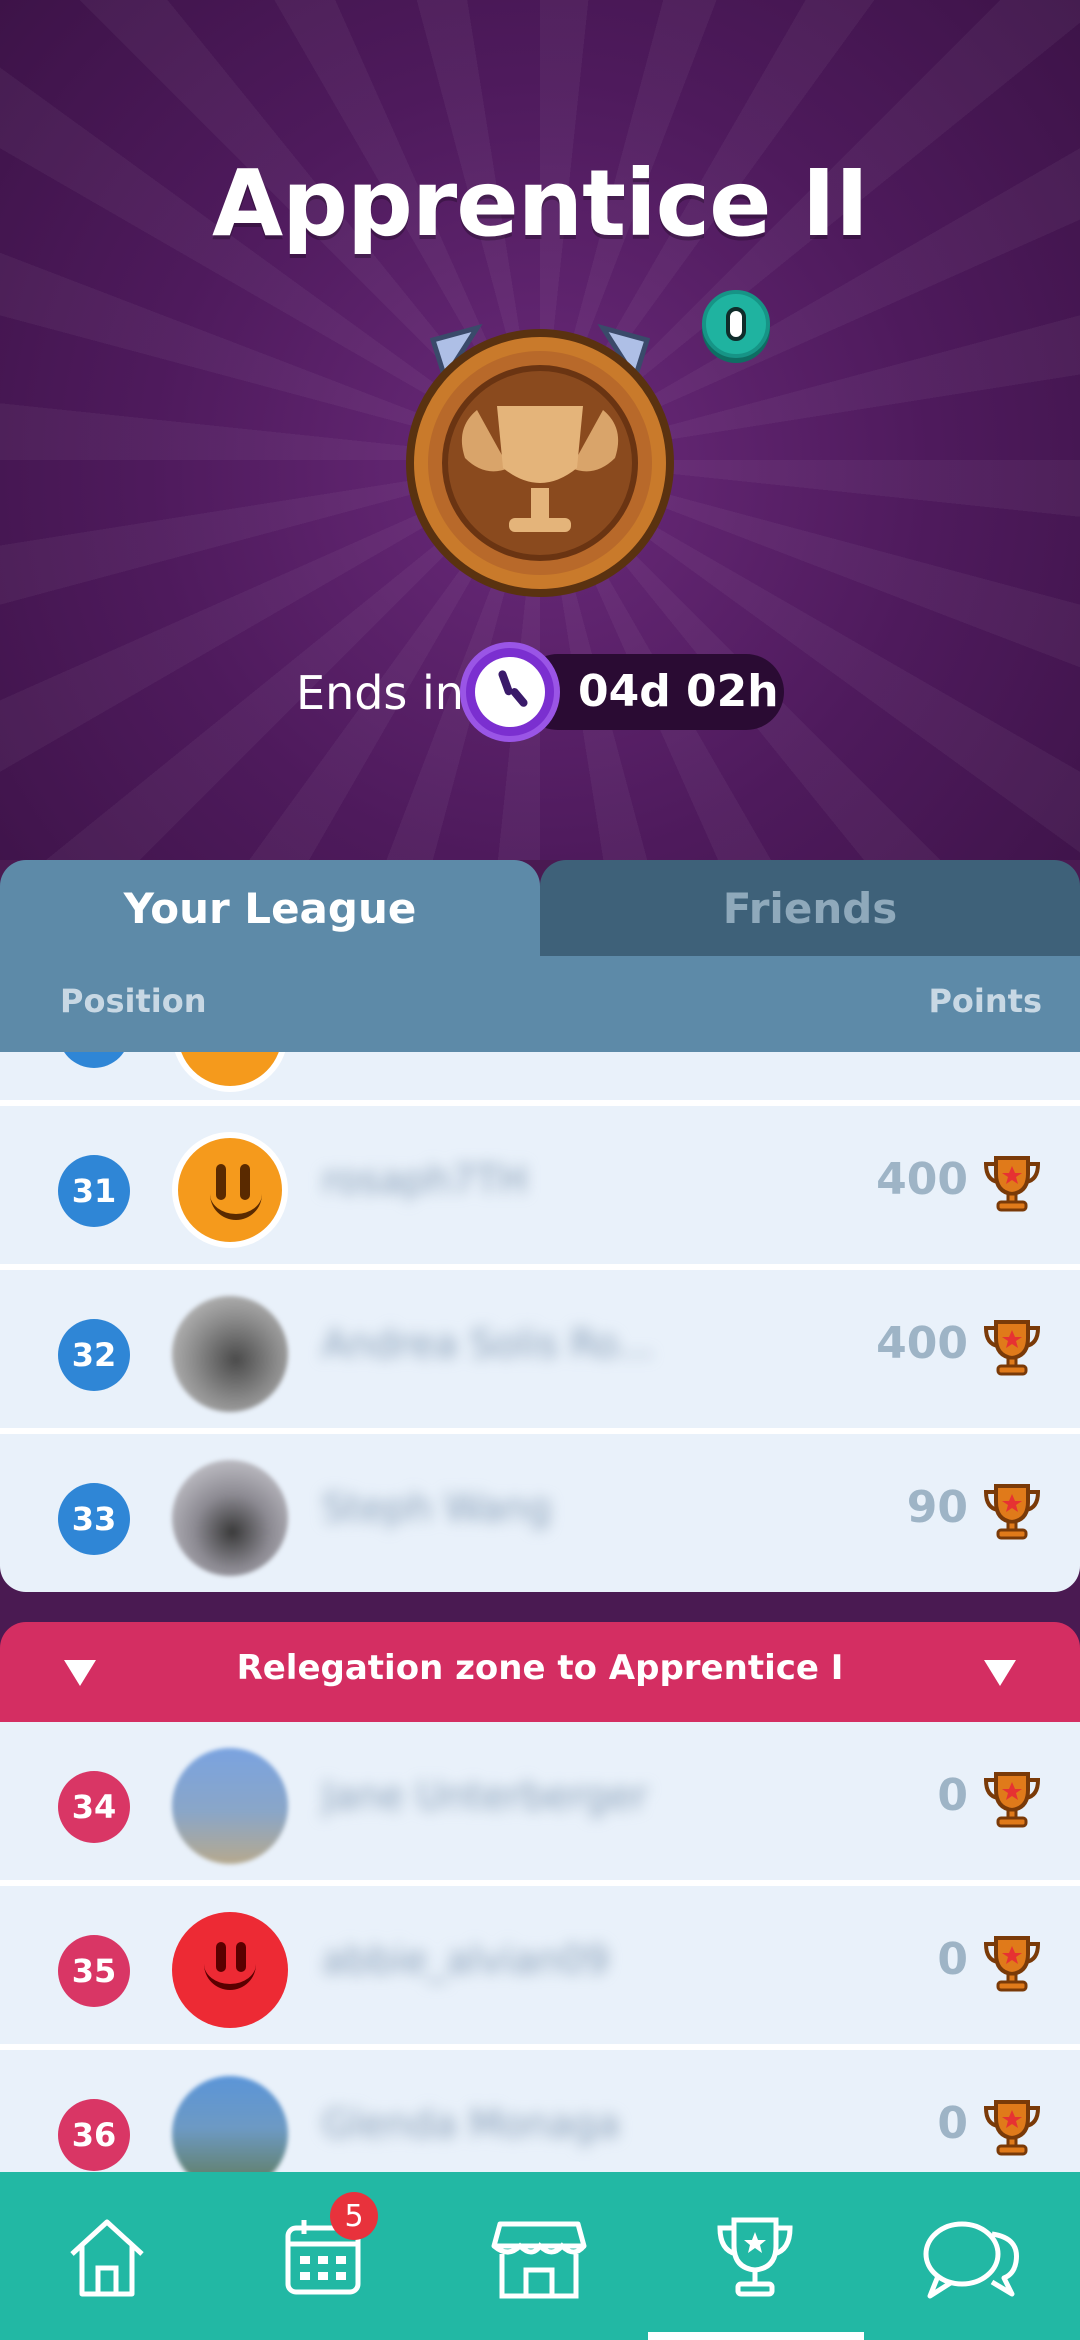 Image resolution: width=1080 pixels, height=2340 pixels. Describe the element at coordinates (678, 691) in the screenshot. I see `timer-value: 04d 02h` at that location.